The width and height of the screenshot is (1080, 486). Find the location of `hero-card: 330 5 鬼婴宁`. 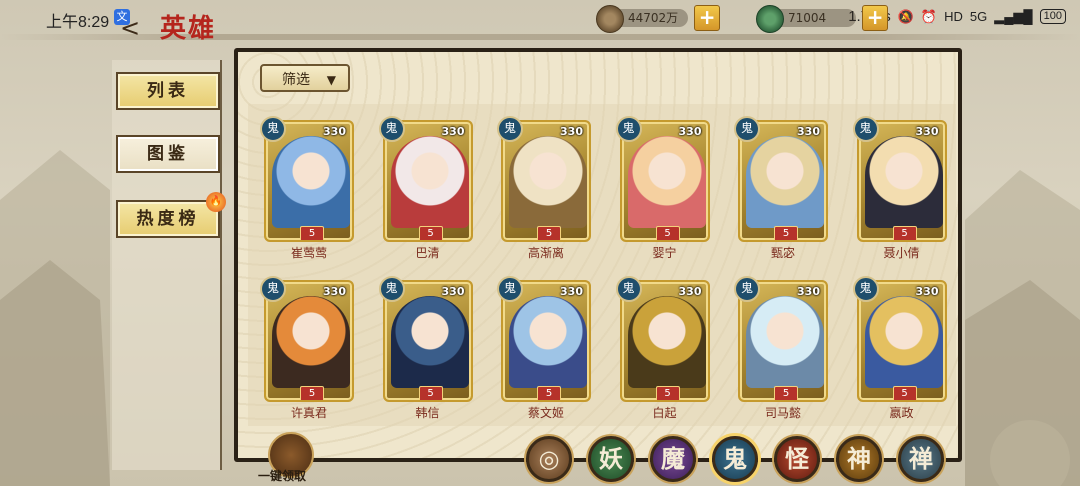

hero-card: 330 5 鬼婴宁 is located at coordinates (662, 188).